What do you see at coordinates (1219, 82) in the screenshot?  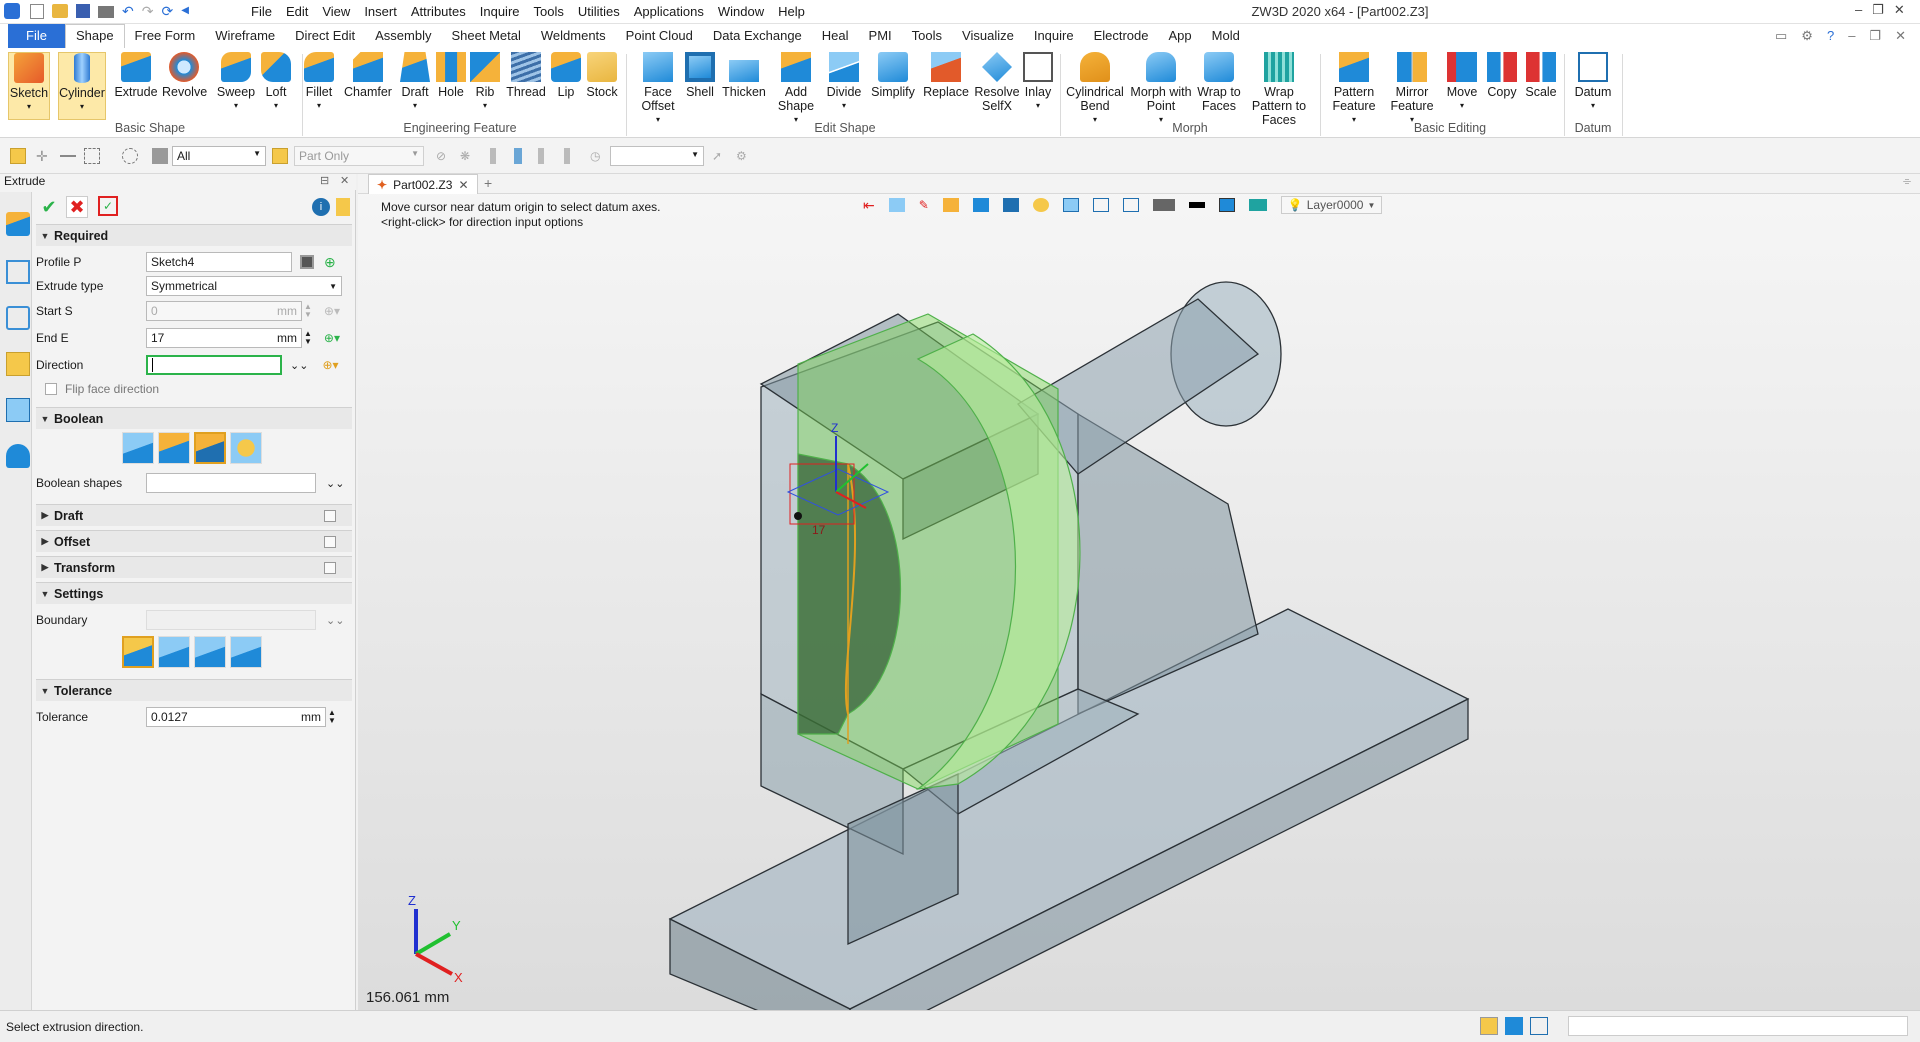 I see `wrap-to-faces-button: Wrap to Faces` at bounding box center [1219, 82].